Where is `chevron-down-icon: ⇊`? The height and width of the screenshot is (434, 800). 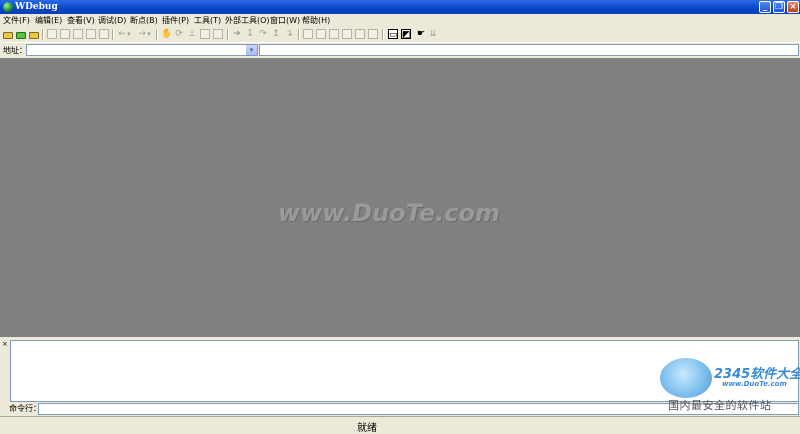 chevron-down-icon: ⇊ is located at coordinates (433, 34).